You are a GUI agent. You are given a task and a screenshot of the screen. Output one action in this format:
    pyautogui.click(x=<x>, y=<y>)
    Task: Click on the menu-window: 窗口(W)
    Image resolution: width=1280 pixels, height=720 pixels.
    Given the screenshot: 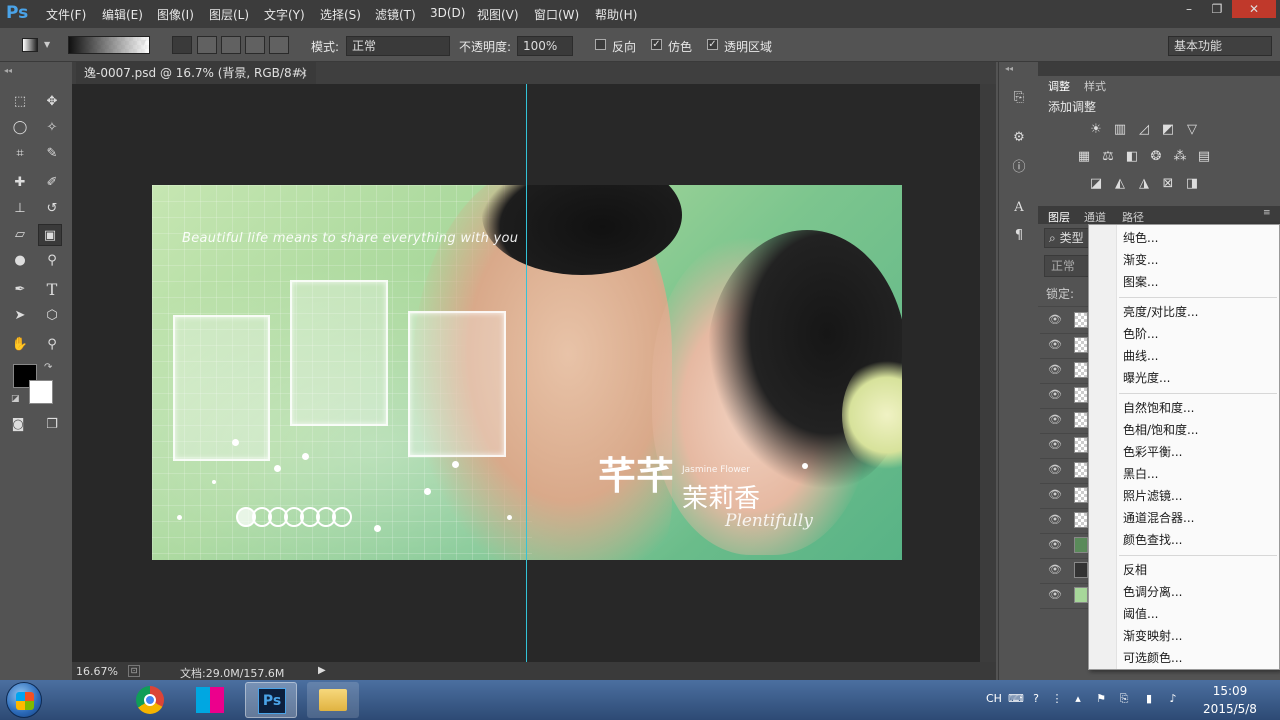 What is the action you would take?
    pyautogui.click(x=556, y=14)
    